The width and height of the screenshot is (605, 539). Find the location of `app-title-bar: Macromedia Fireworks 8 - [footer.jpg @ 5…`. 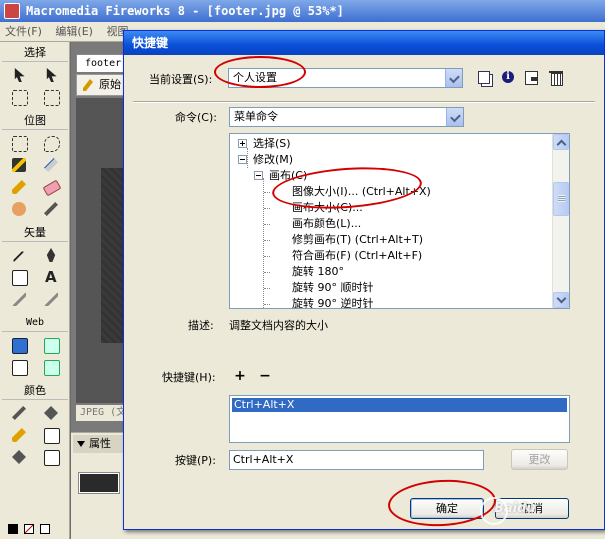

app-title-bar: Macromedia Fireworks 8 - [footer.jpg @ 5… is located at coordinates (302, 11).